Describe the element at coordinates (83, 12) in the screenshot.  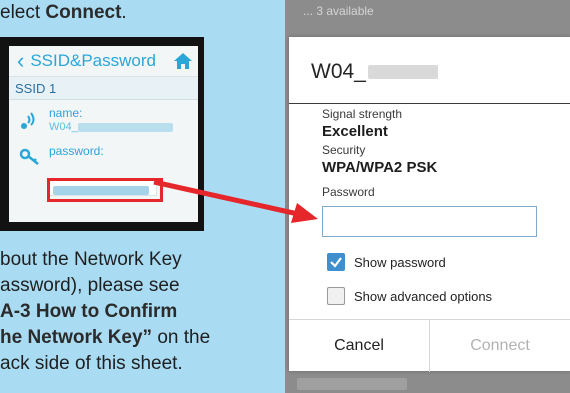
I see `instruction-bold: Connect` at that location.